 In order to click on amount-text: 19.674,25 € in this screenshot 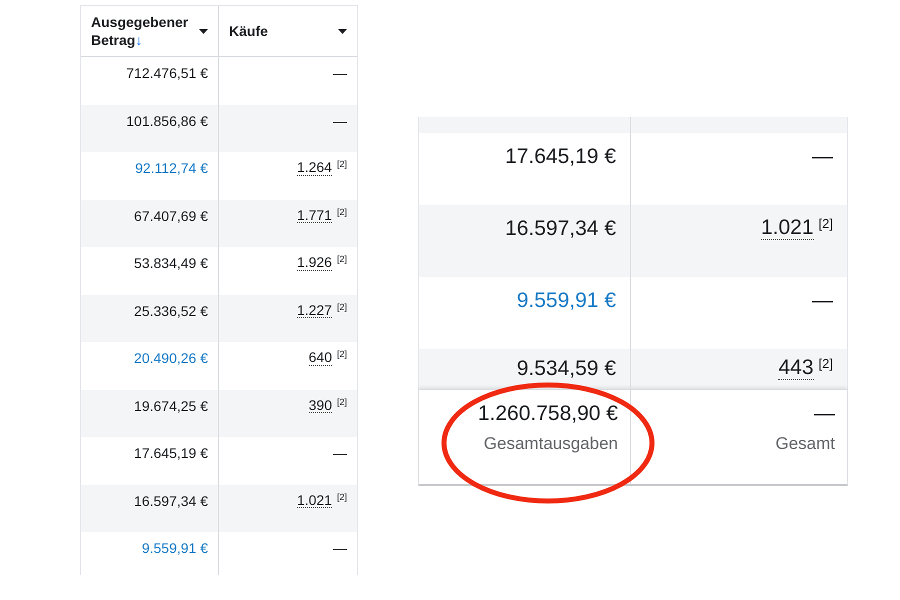, I will do `click(171, 406)`.